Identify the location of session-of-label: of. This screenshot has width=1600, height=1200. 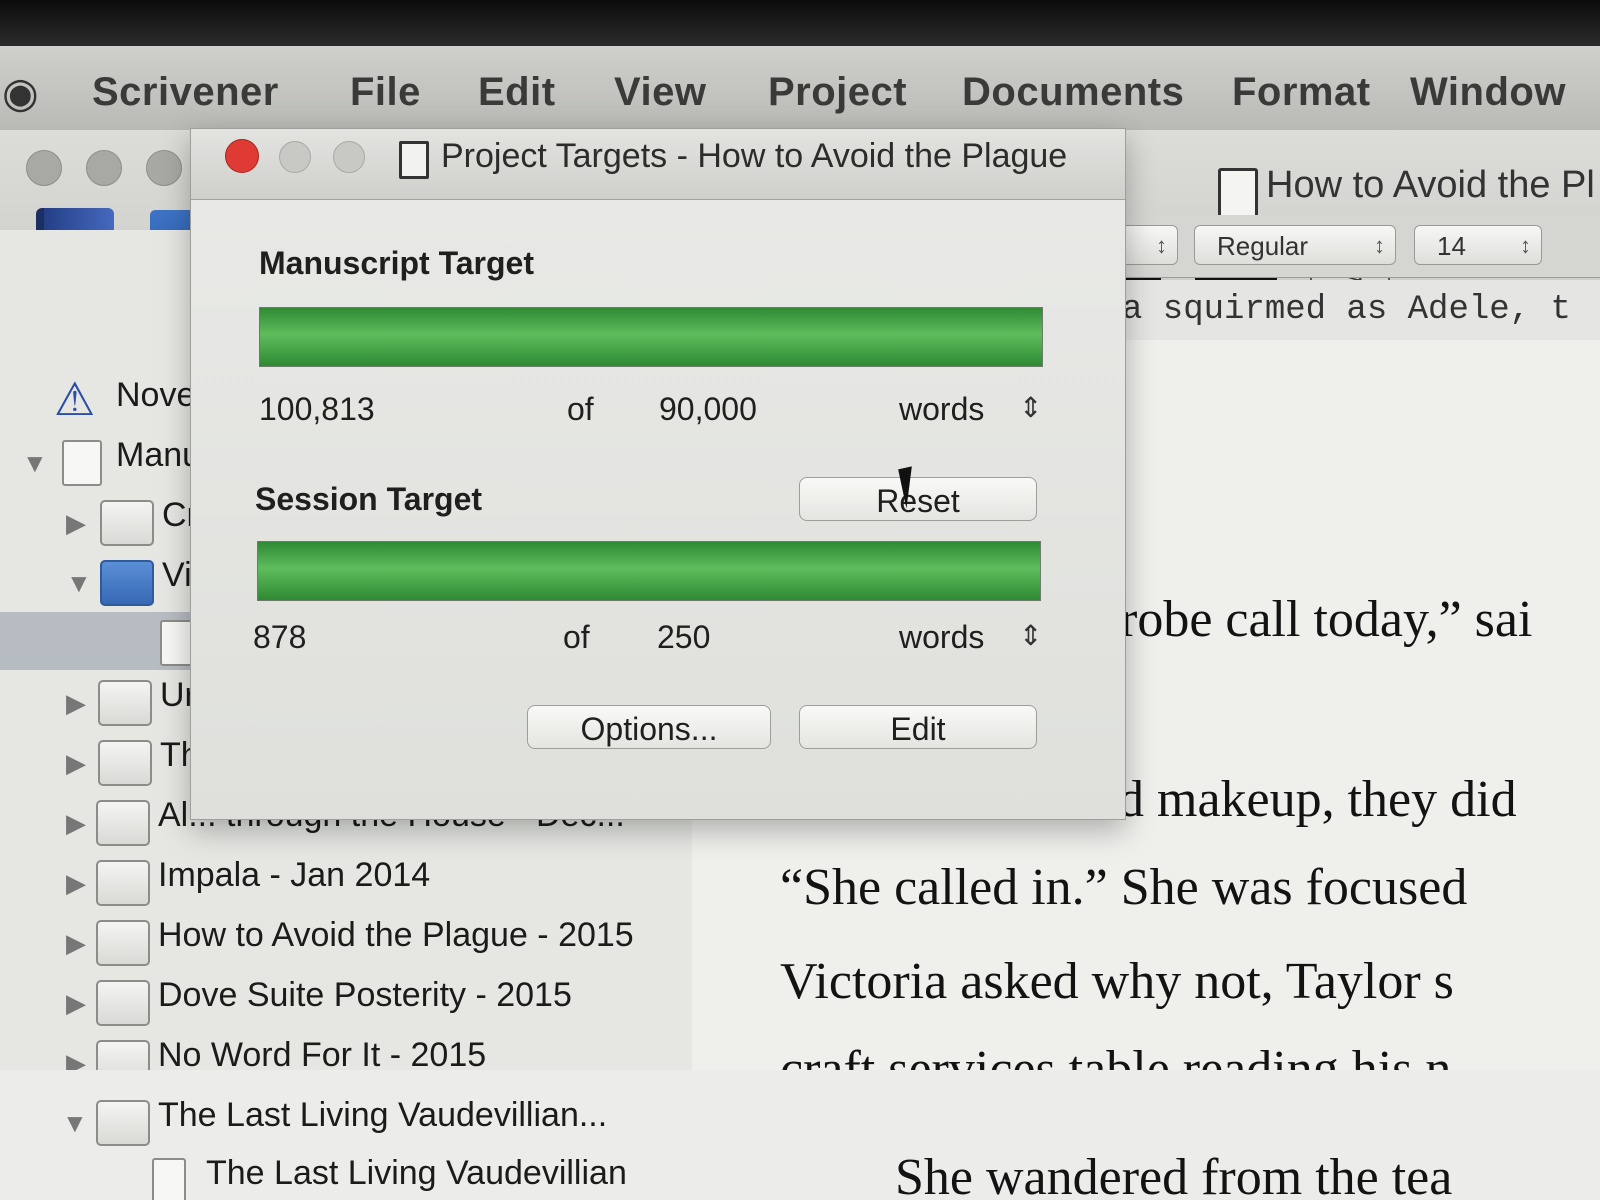
(576, 637).